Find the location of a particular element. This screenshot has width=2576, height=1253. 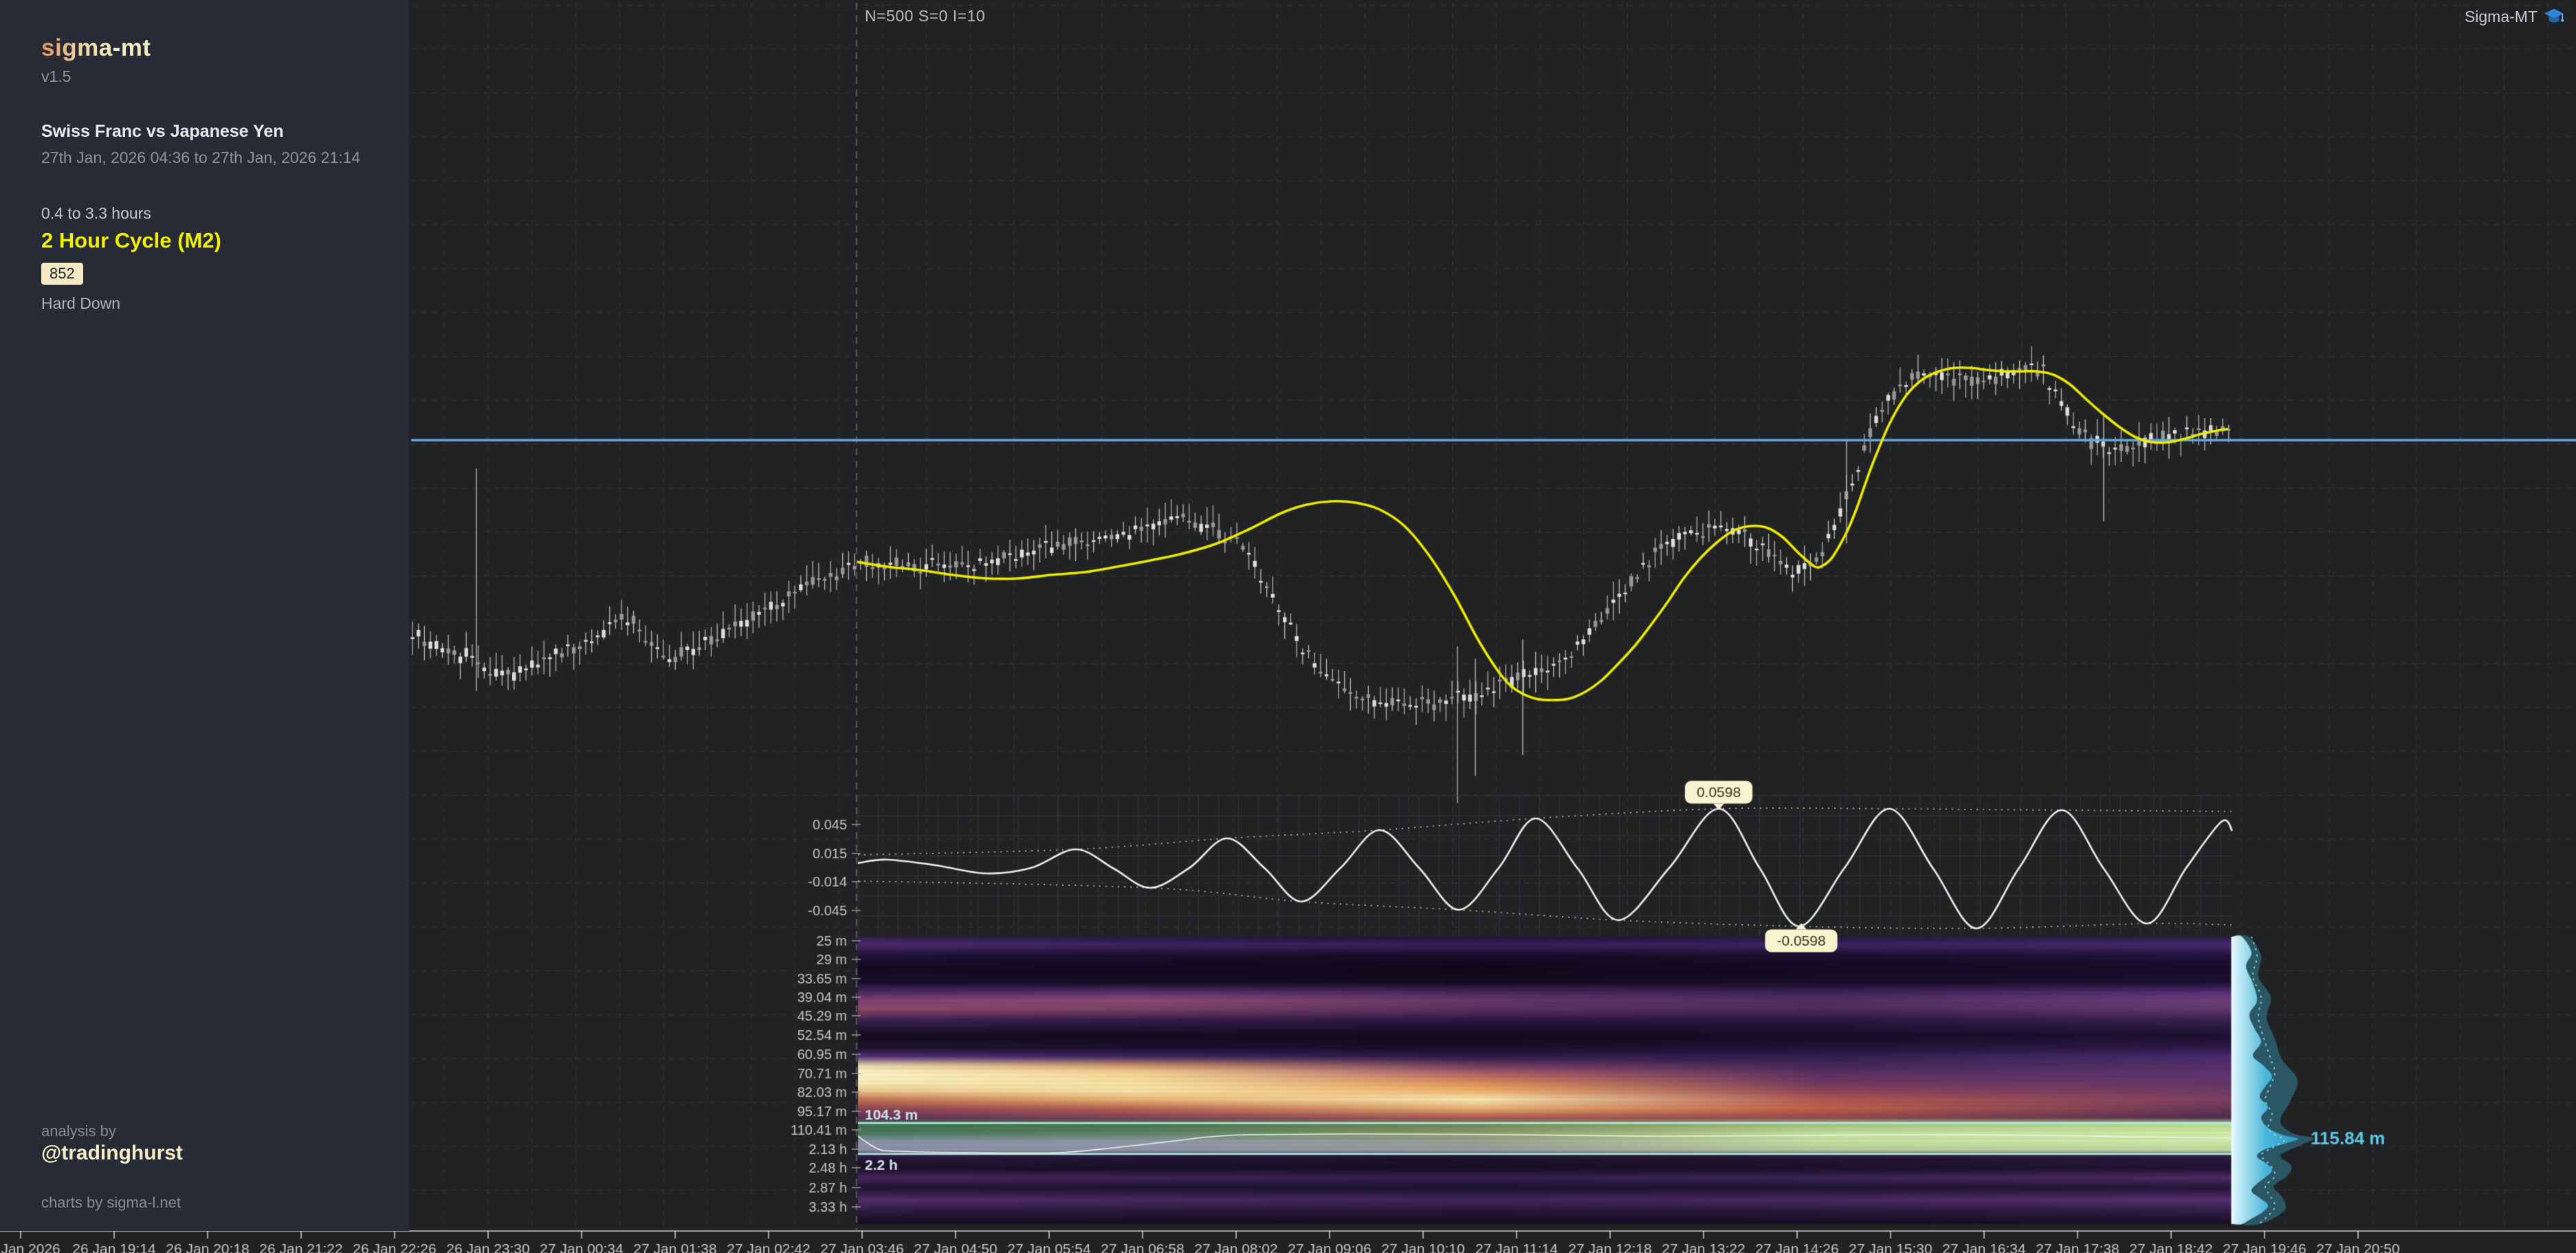

chart-parameters-label: N=500 S=0 I=10 is located at coordinates (925, 16).